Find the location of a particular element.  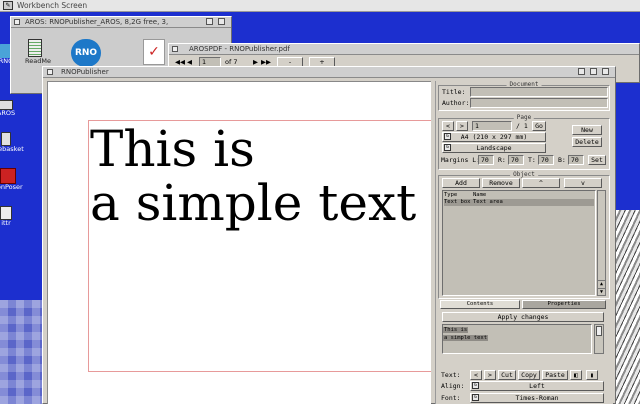

margin-top-field: 70 is located at coordinates (546, 160).